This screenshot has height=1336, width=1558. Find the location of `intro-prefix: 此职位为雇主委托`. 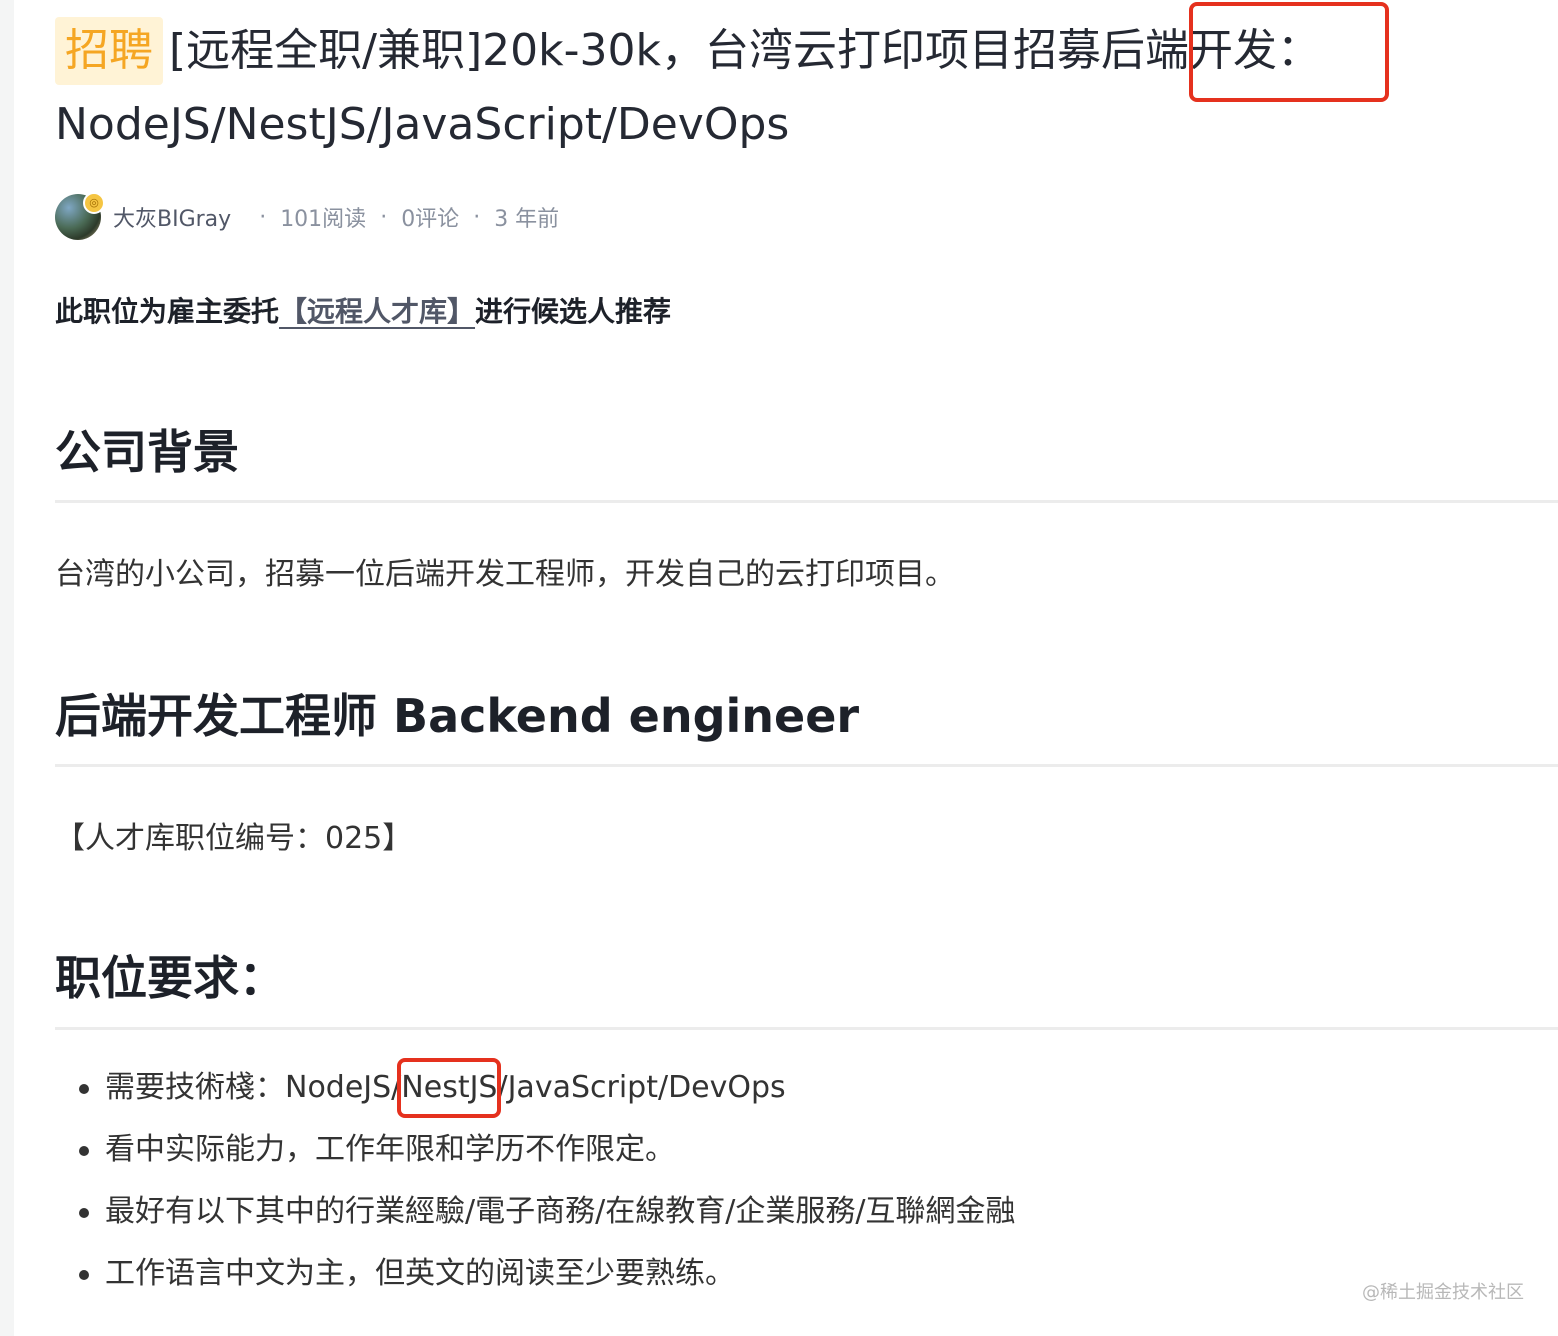

intro-prefix: 此职位为雇主委托 is located at coordinates (167, 311).